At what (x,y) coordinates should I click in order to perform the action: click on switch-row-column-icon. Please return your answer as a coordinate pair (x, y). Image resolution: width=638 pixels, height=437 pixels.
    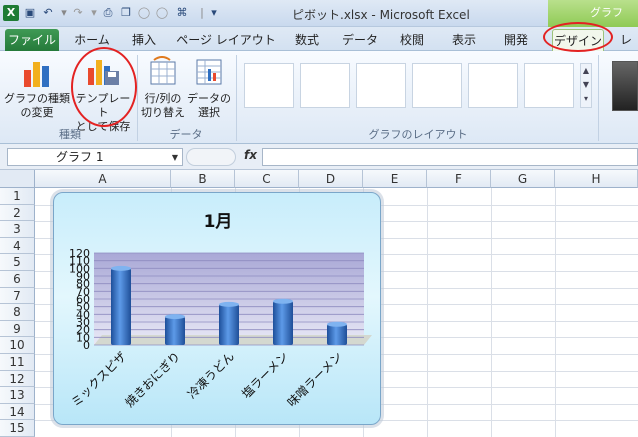
    Looking at the image, I should click on (163, 70).